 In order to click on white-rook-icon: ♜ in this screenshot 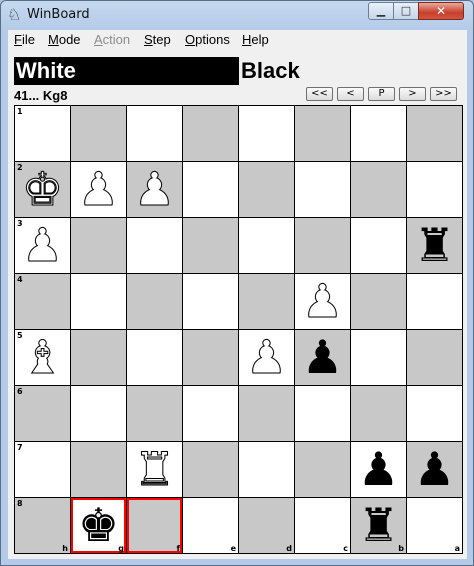, I will do `click(154, 469)`.